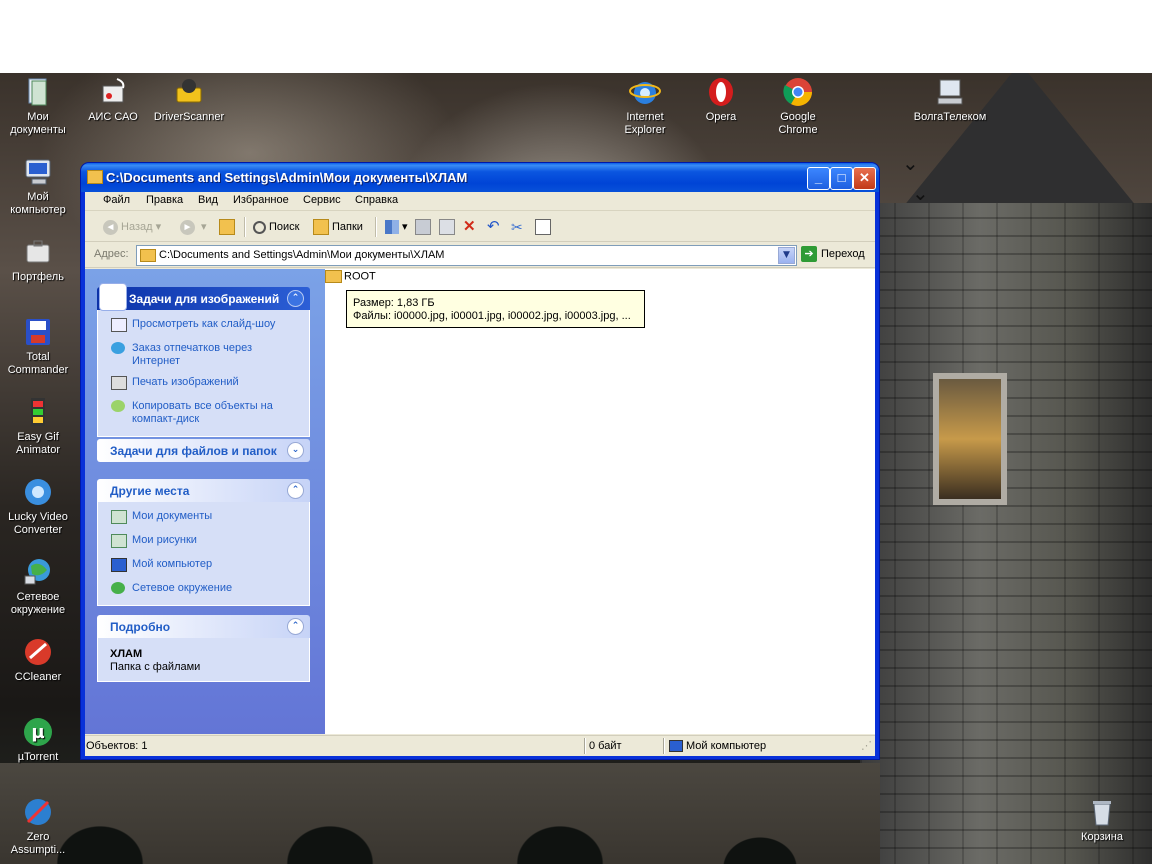 The height and width of the screenshot is (864, 1152). What do you see at coordinates (480, 745) in the screenshot?
I see `status-bar: Объектов: 1 0 байт Мой компьютер ⋰` at bounding box center [480, 745].